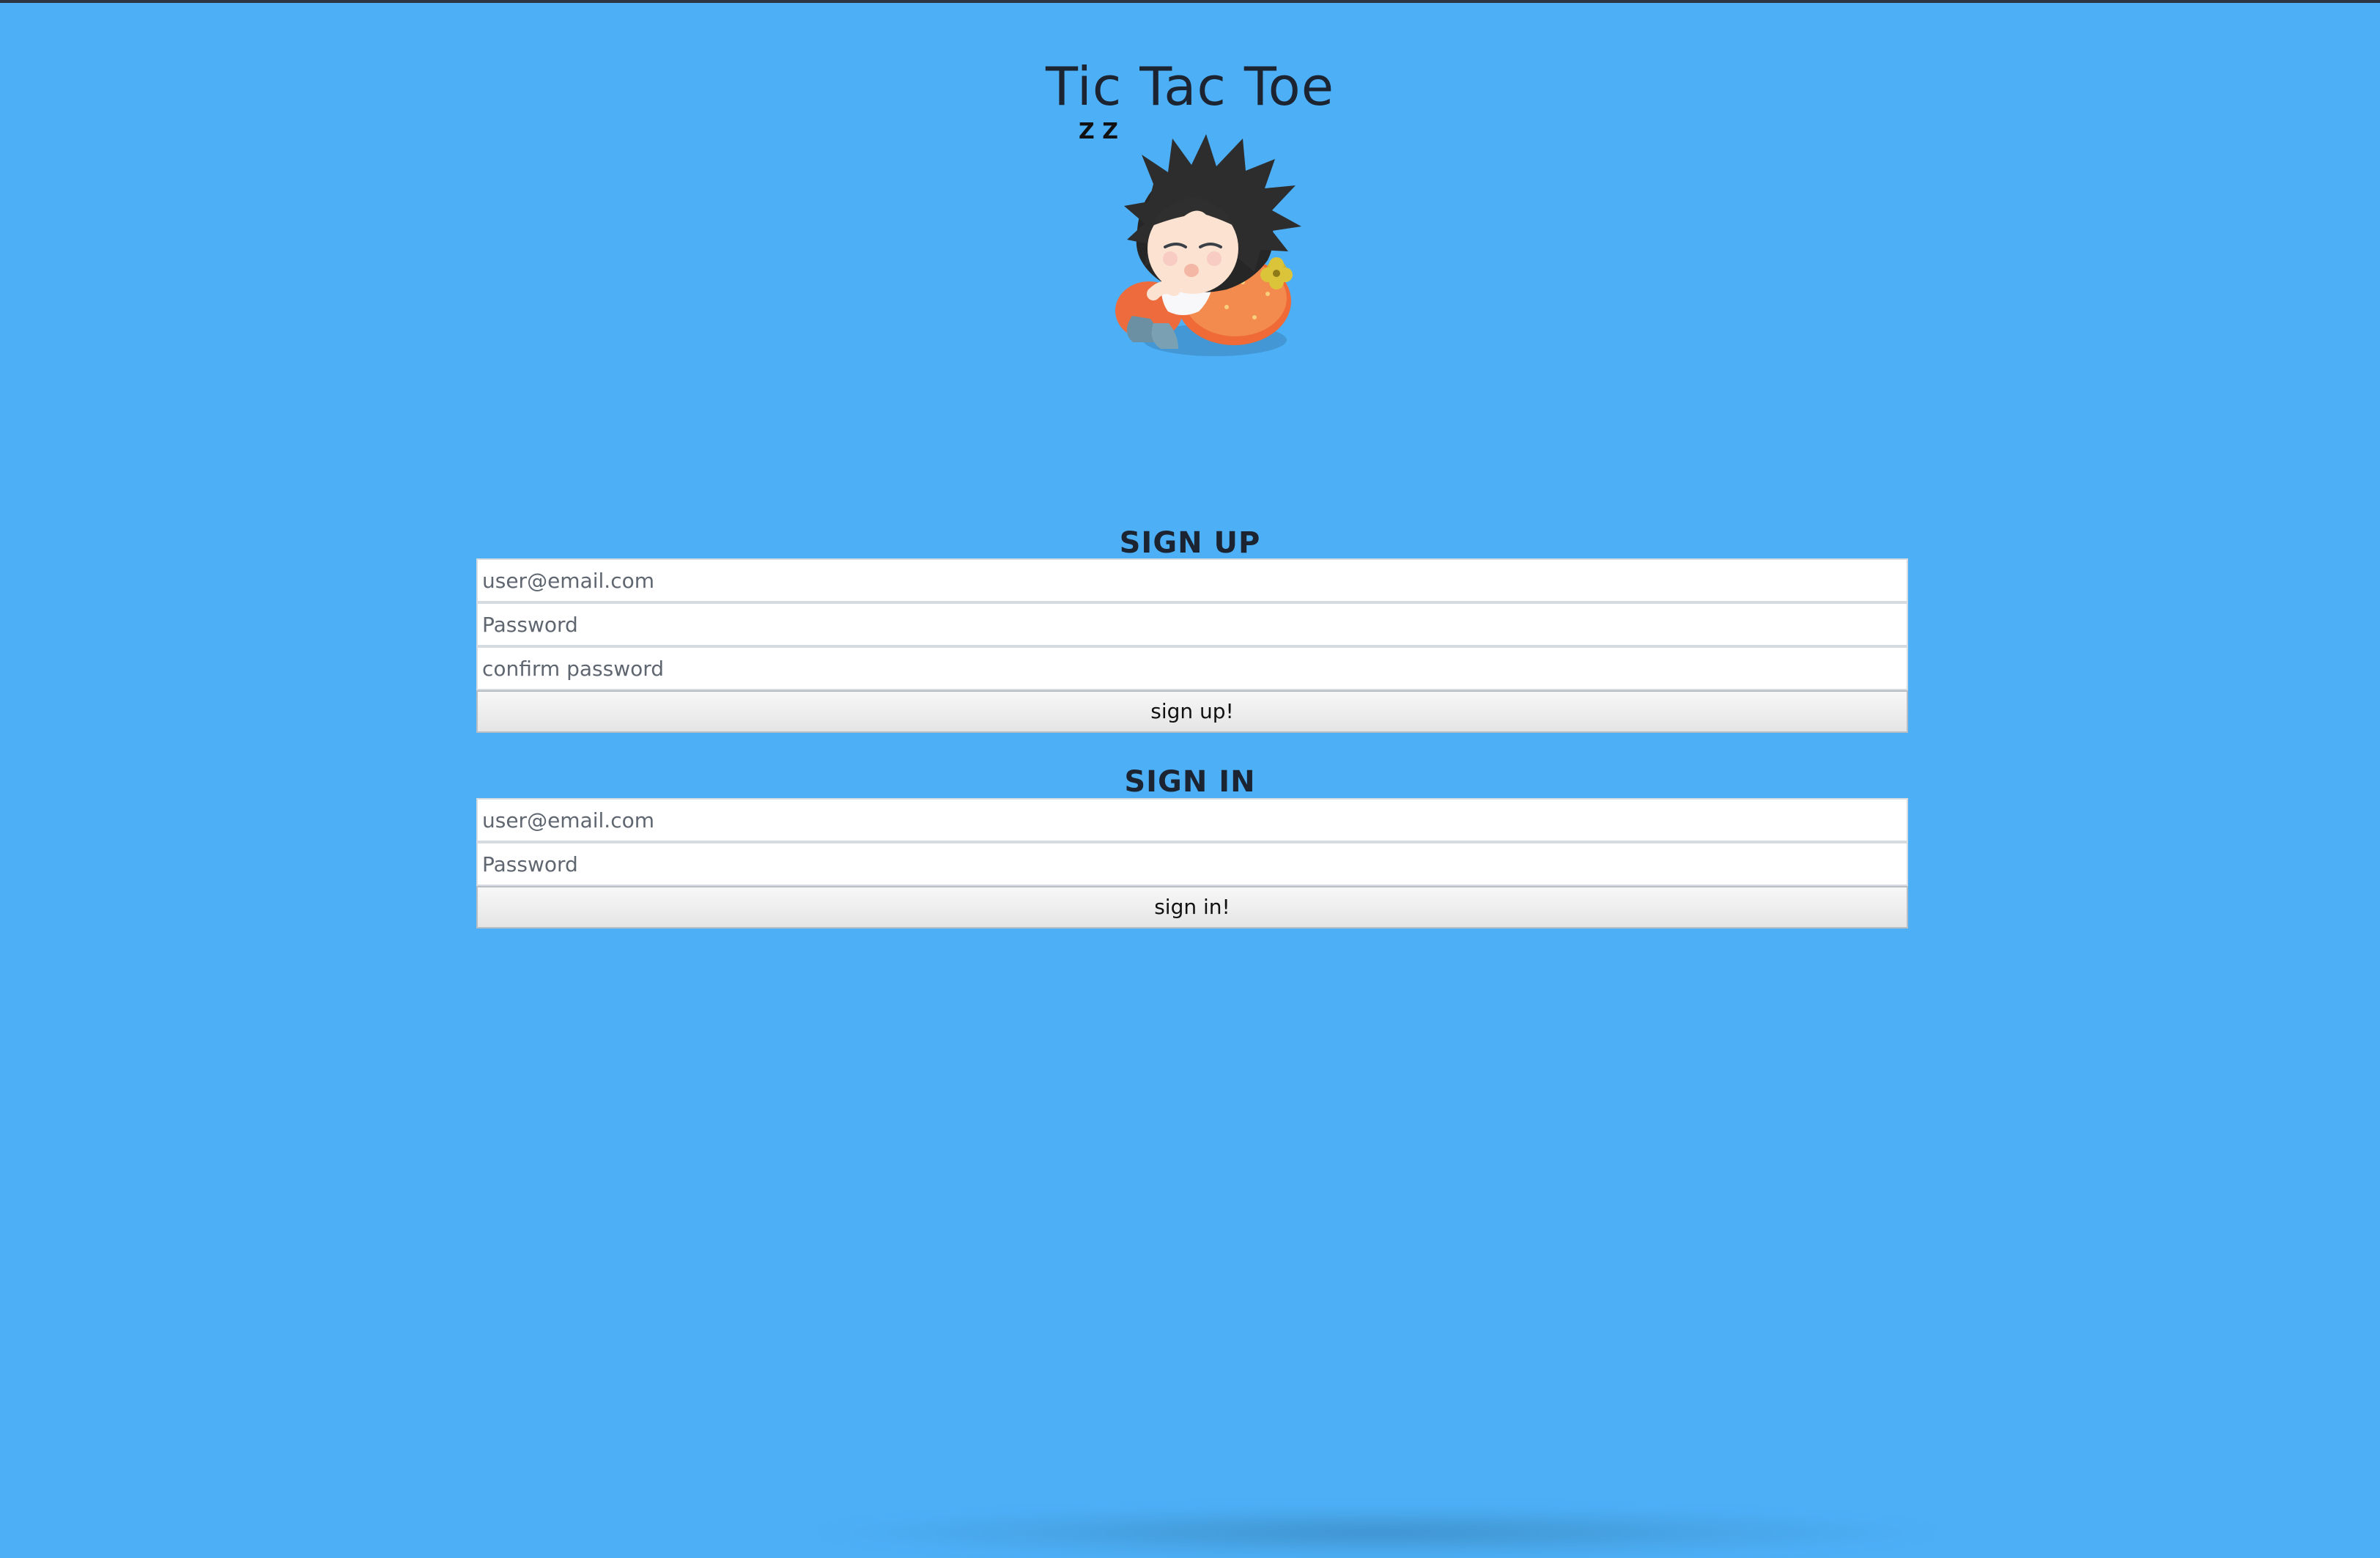 The height and width of the screenshot is (1558, 2380). Describe the element at coordinates (1192, 668) in the screenshot. I see `signup-confirm-password-input` at that location.